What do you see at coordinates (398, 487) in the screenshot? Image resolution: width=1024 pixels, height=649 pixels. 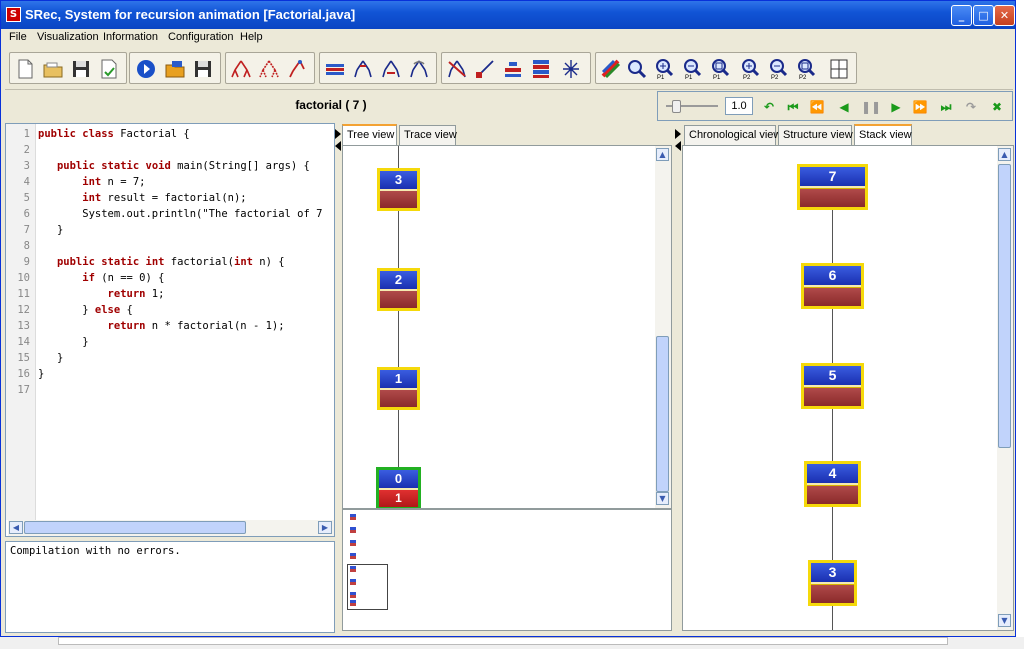 I see `tree-node-finished: 0 1` at bounding box center [398, 487].